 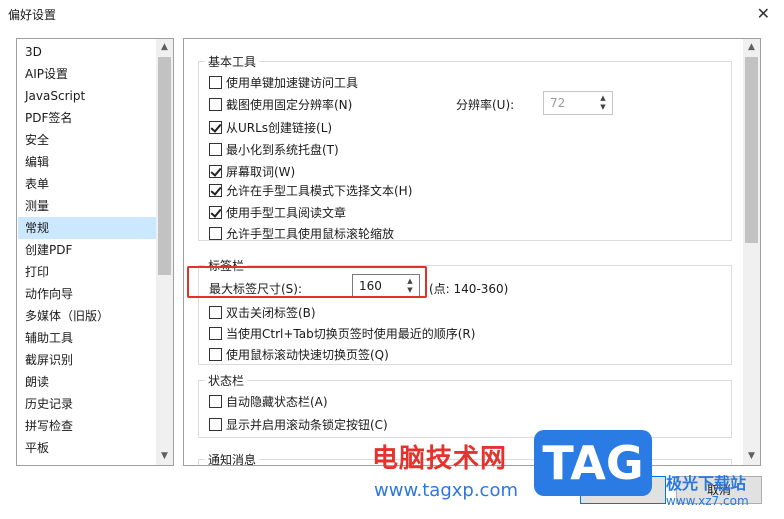 I want to click on option-label: 自动隐藏状态栏(A), so click(x=277, y=401).